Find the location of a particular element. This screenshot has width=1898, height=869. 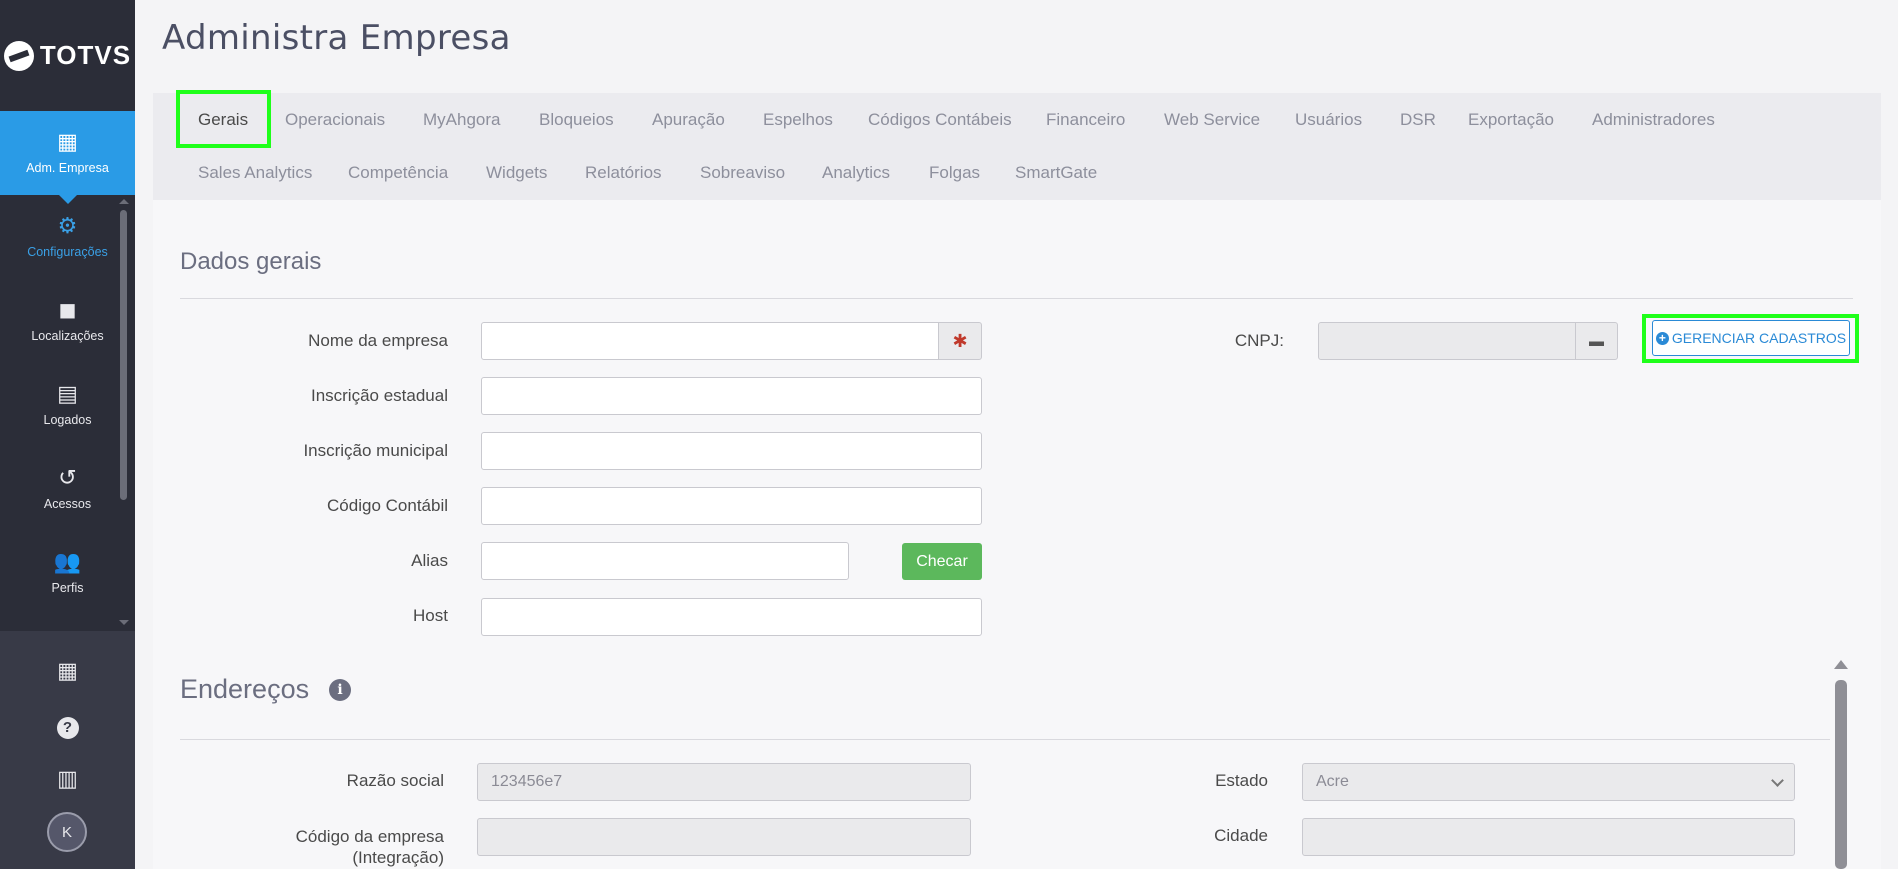

sidebar-item-logados: ▤ Logados is located at coordinates (67, 405).